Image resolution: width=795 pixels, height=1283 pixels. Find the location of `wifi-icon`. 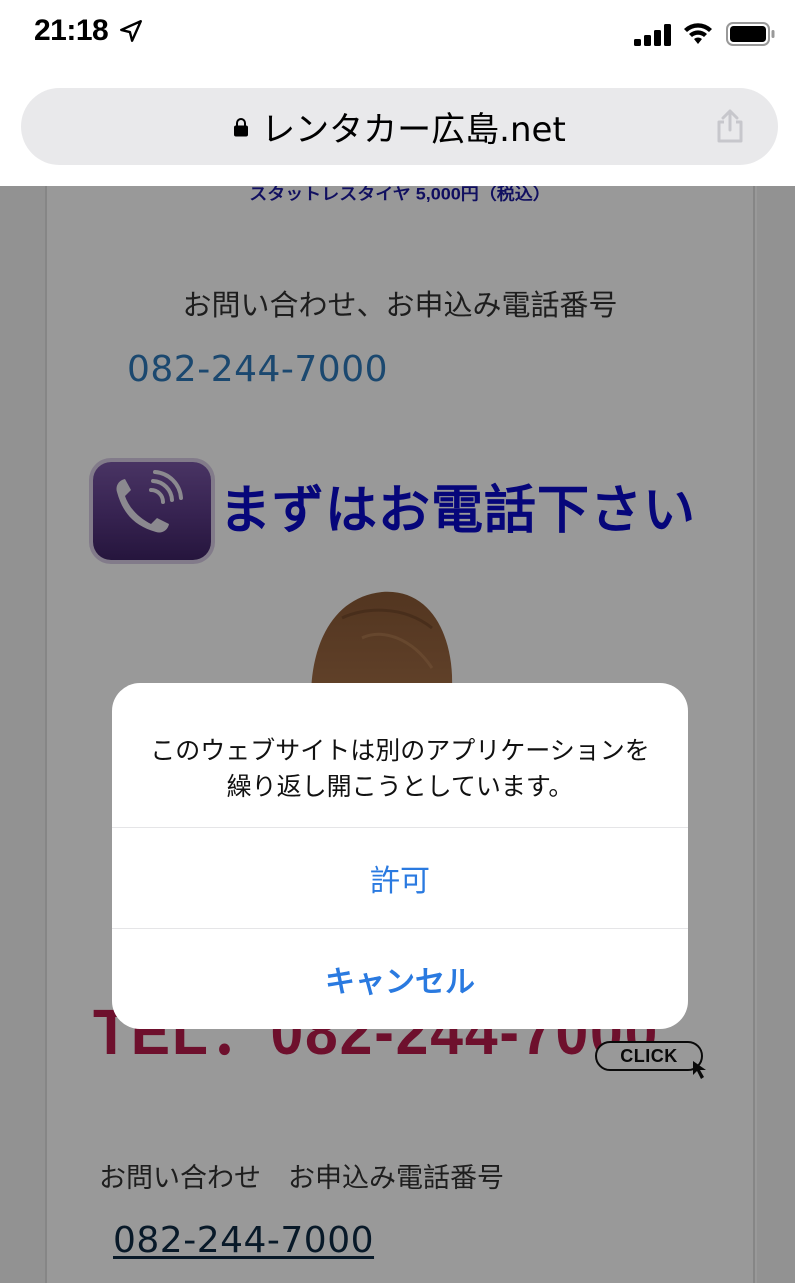

wifi-icon is located at coordinates (698, 33).